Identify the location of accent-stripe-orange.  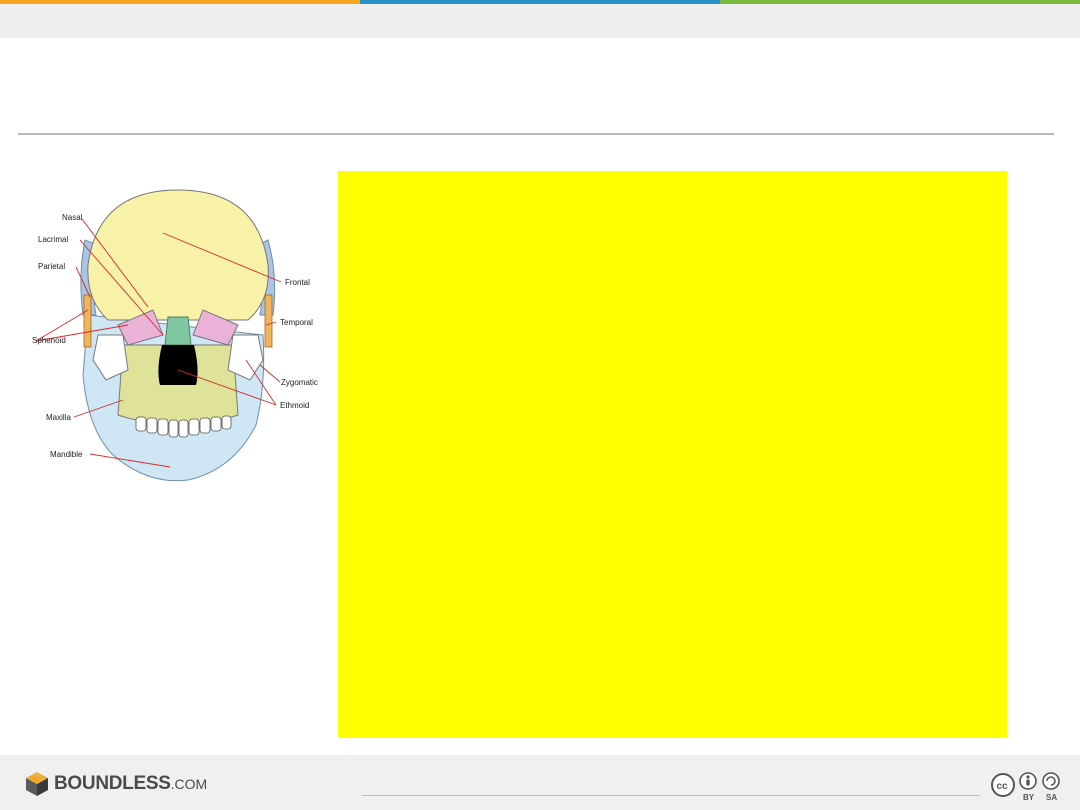
(180, 2).